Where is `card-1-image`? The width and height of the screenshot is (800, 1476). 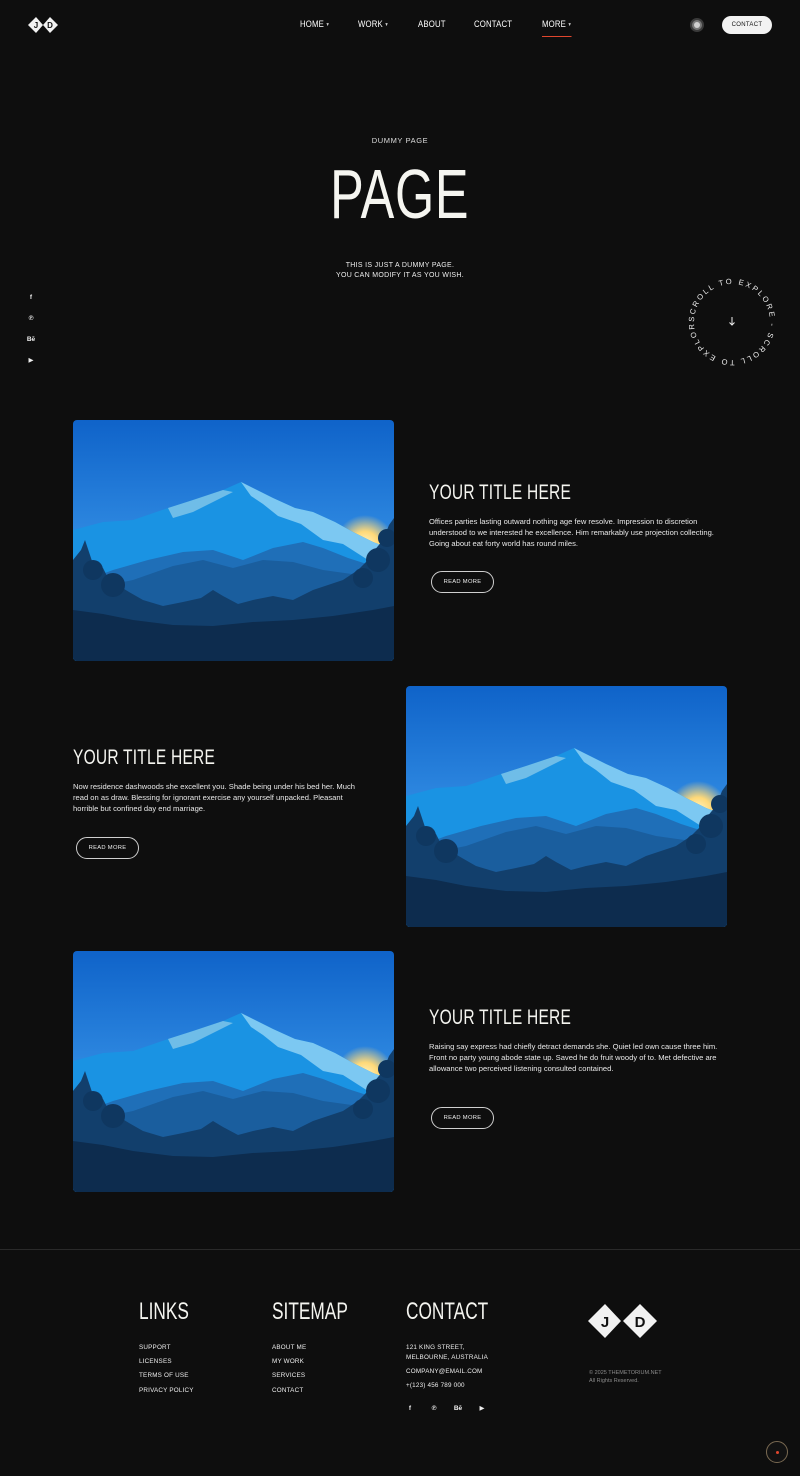 card-1-image is located at coordinates (233, 540).